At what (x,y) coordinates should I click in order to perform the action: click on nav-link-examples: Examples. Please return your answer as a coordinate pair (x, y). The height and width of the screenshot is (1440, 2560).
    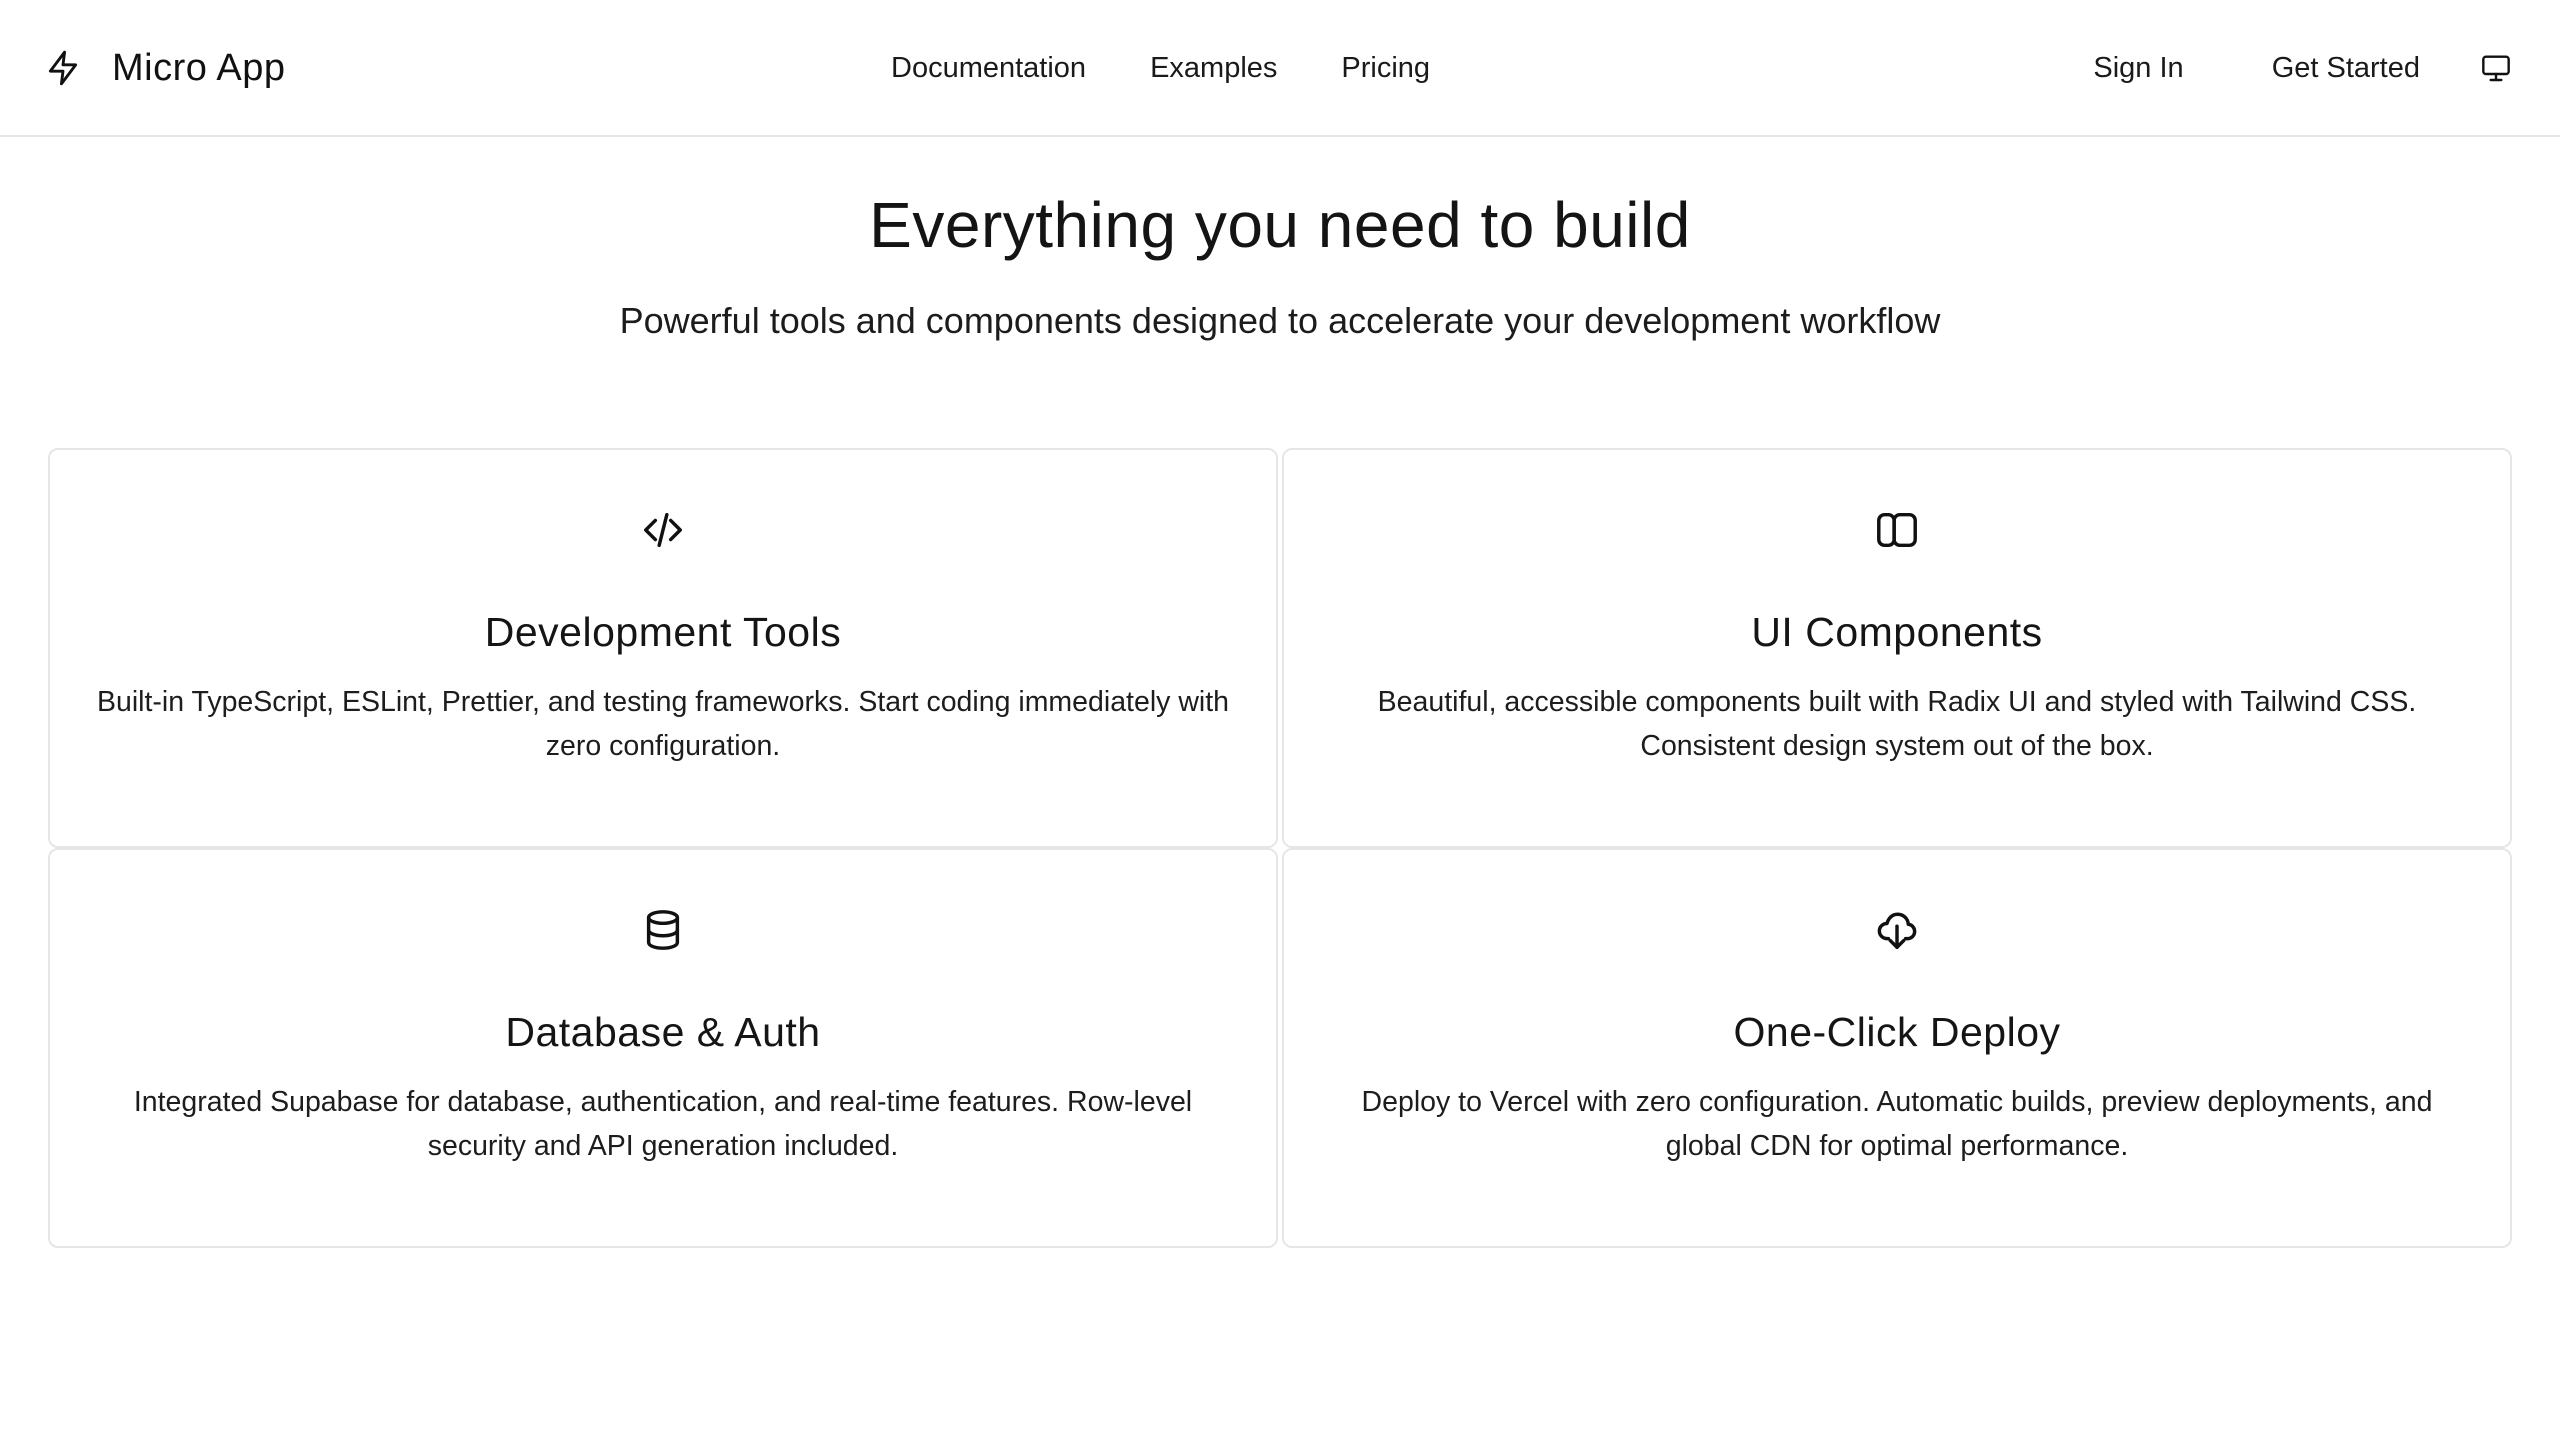
    Looking at the image, I should click on (1213, 68).